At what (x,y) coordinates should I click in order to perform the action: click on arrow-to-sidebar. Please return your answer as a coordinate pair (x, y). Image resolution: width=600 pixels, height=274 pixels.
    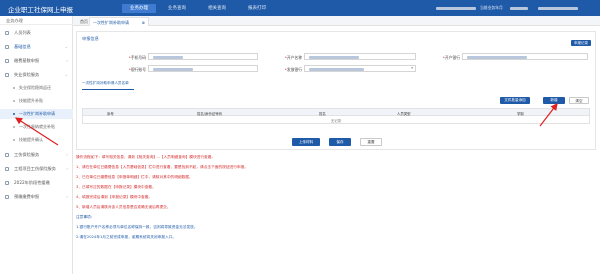
    Looking at the image, I should click on (36, 131).